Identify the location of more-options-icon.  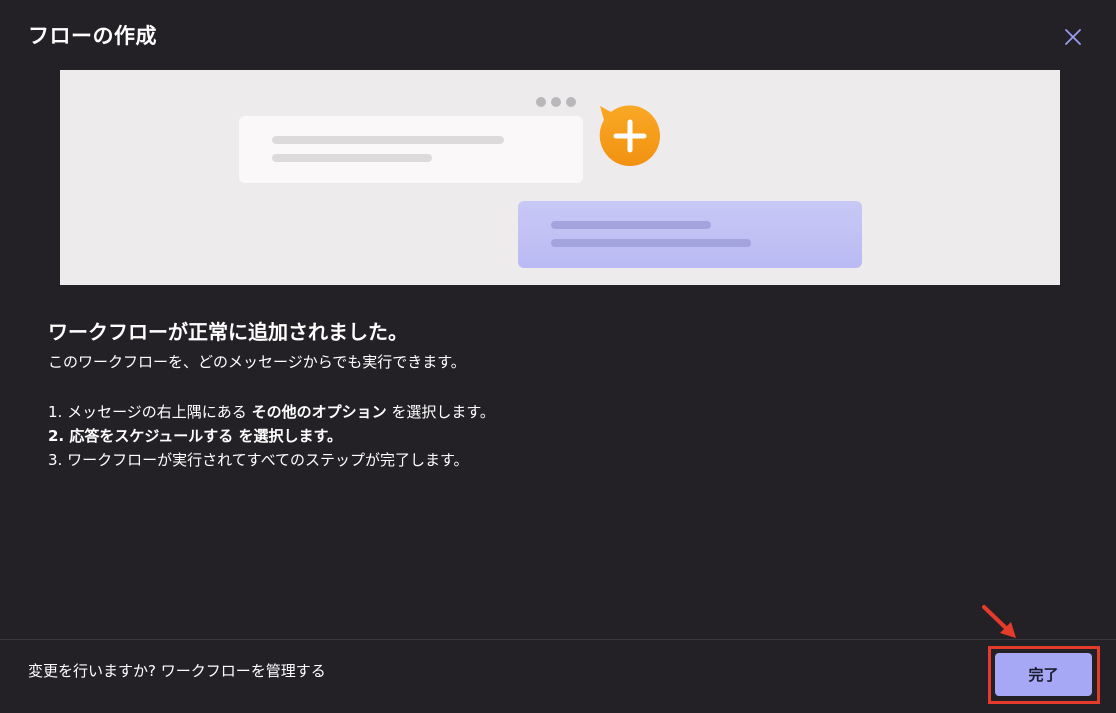
(556, 102).